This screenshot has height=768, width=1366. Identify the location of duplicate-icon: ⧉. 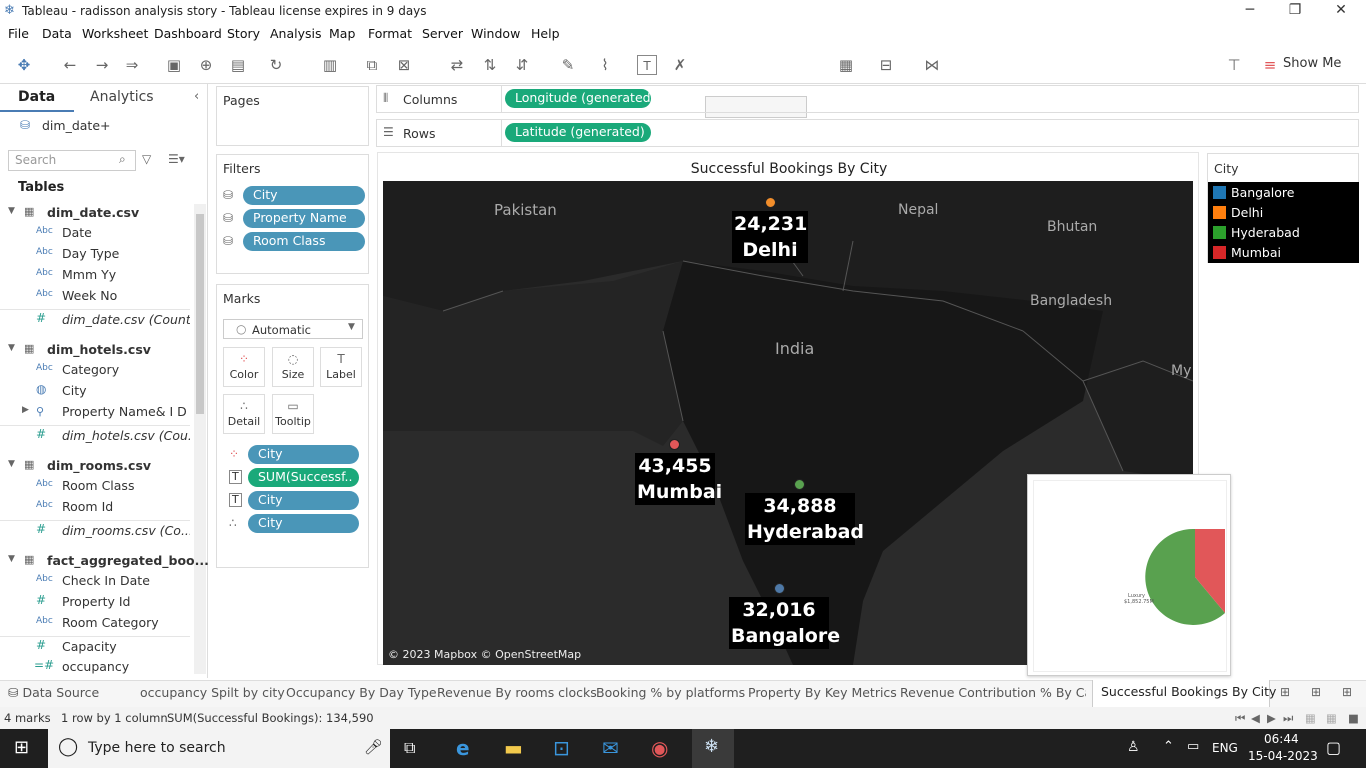
(372, 65).